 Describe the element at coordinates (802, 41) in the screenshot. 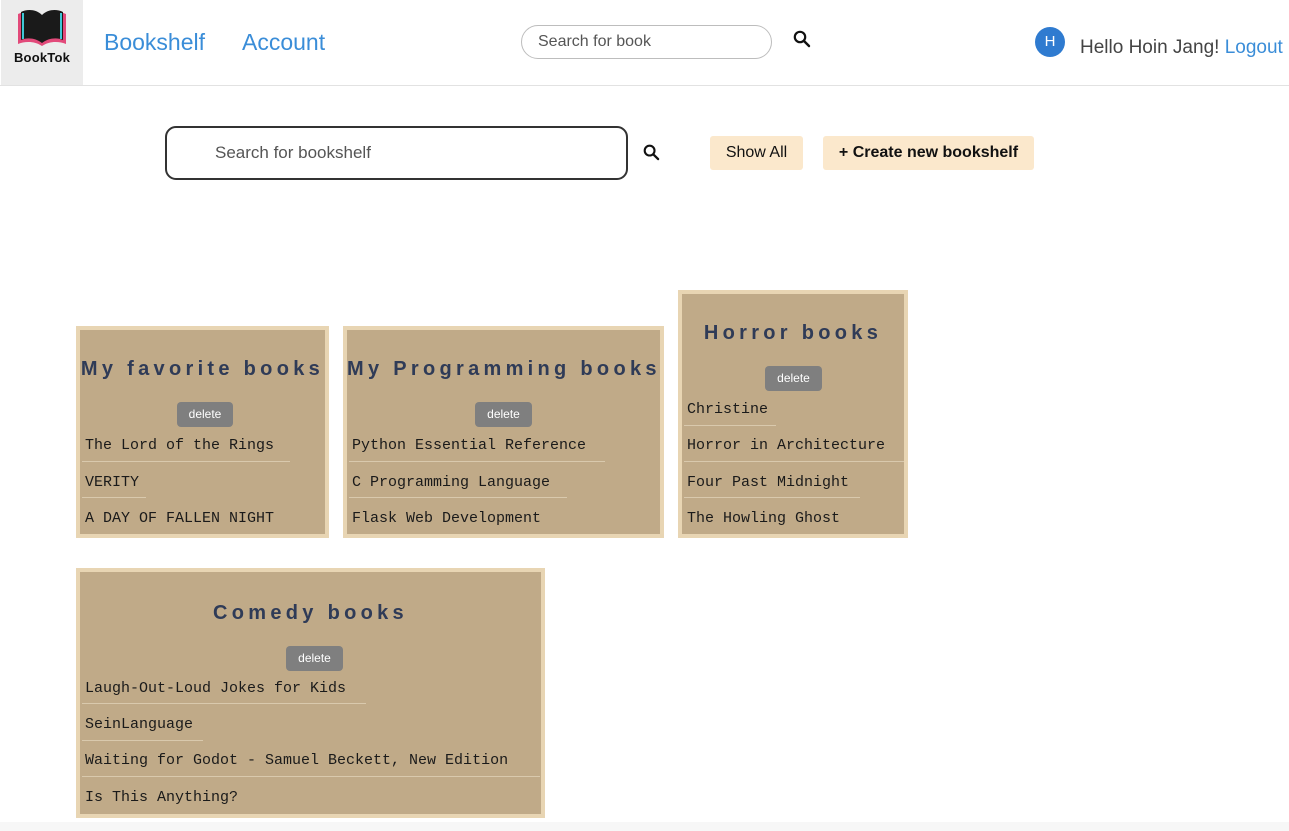

I see `book-search-icon` at that location.